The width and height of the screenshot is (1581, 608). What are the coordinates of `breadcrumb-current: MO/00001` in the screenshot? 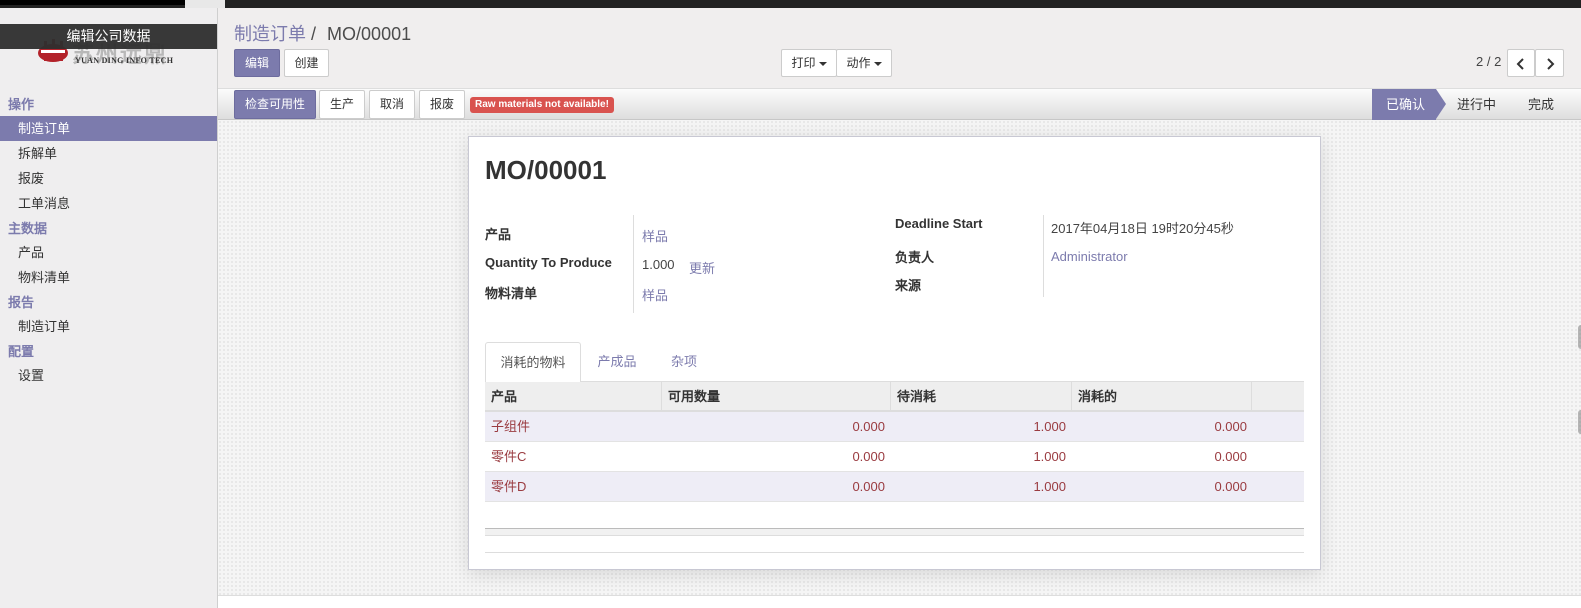 It's located at (369, 34).